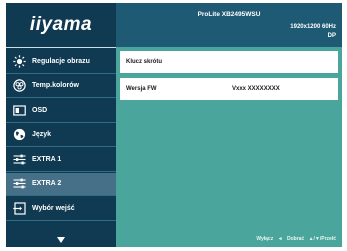 The height and width of the screenshot is (251, 347). What do you see at coordinates (313, 32) in the screenshot?
I see `signal-info: 1920x1200 60Hz DP` at bounding box center [313, 32].